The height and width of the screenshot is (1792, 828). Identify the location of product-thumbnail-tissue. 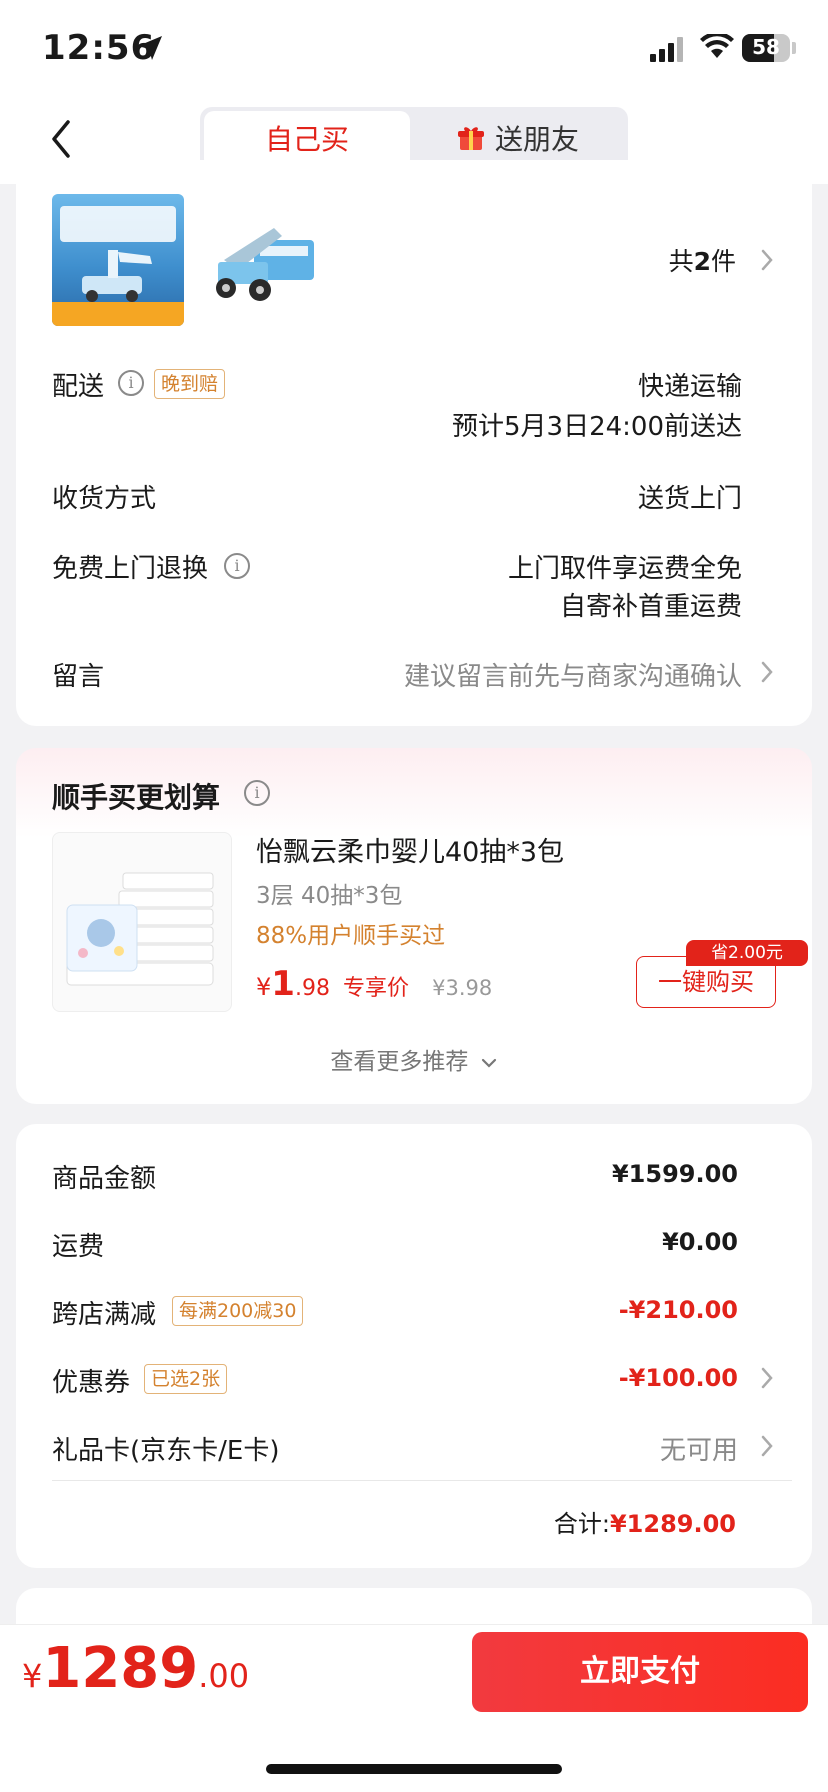
(142, 922).